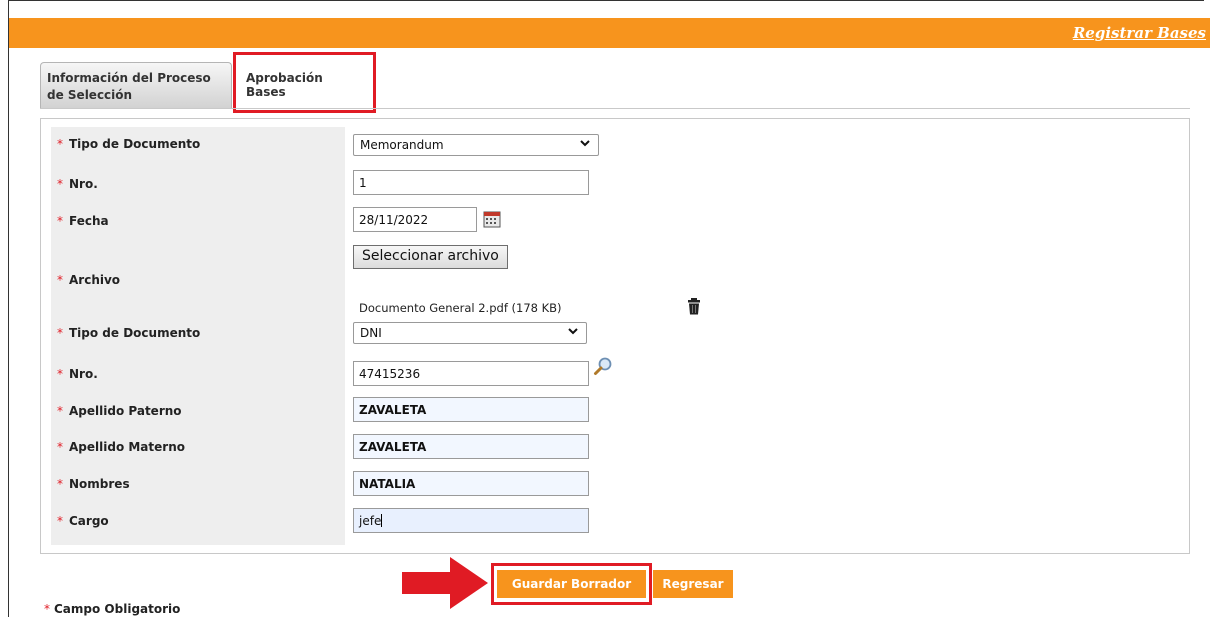 The width and height of the screenshot is (1210, 617). I want to click on label-text: Apellido Materno, so click(127, 447).